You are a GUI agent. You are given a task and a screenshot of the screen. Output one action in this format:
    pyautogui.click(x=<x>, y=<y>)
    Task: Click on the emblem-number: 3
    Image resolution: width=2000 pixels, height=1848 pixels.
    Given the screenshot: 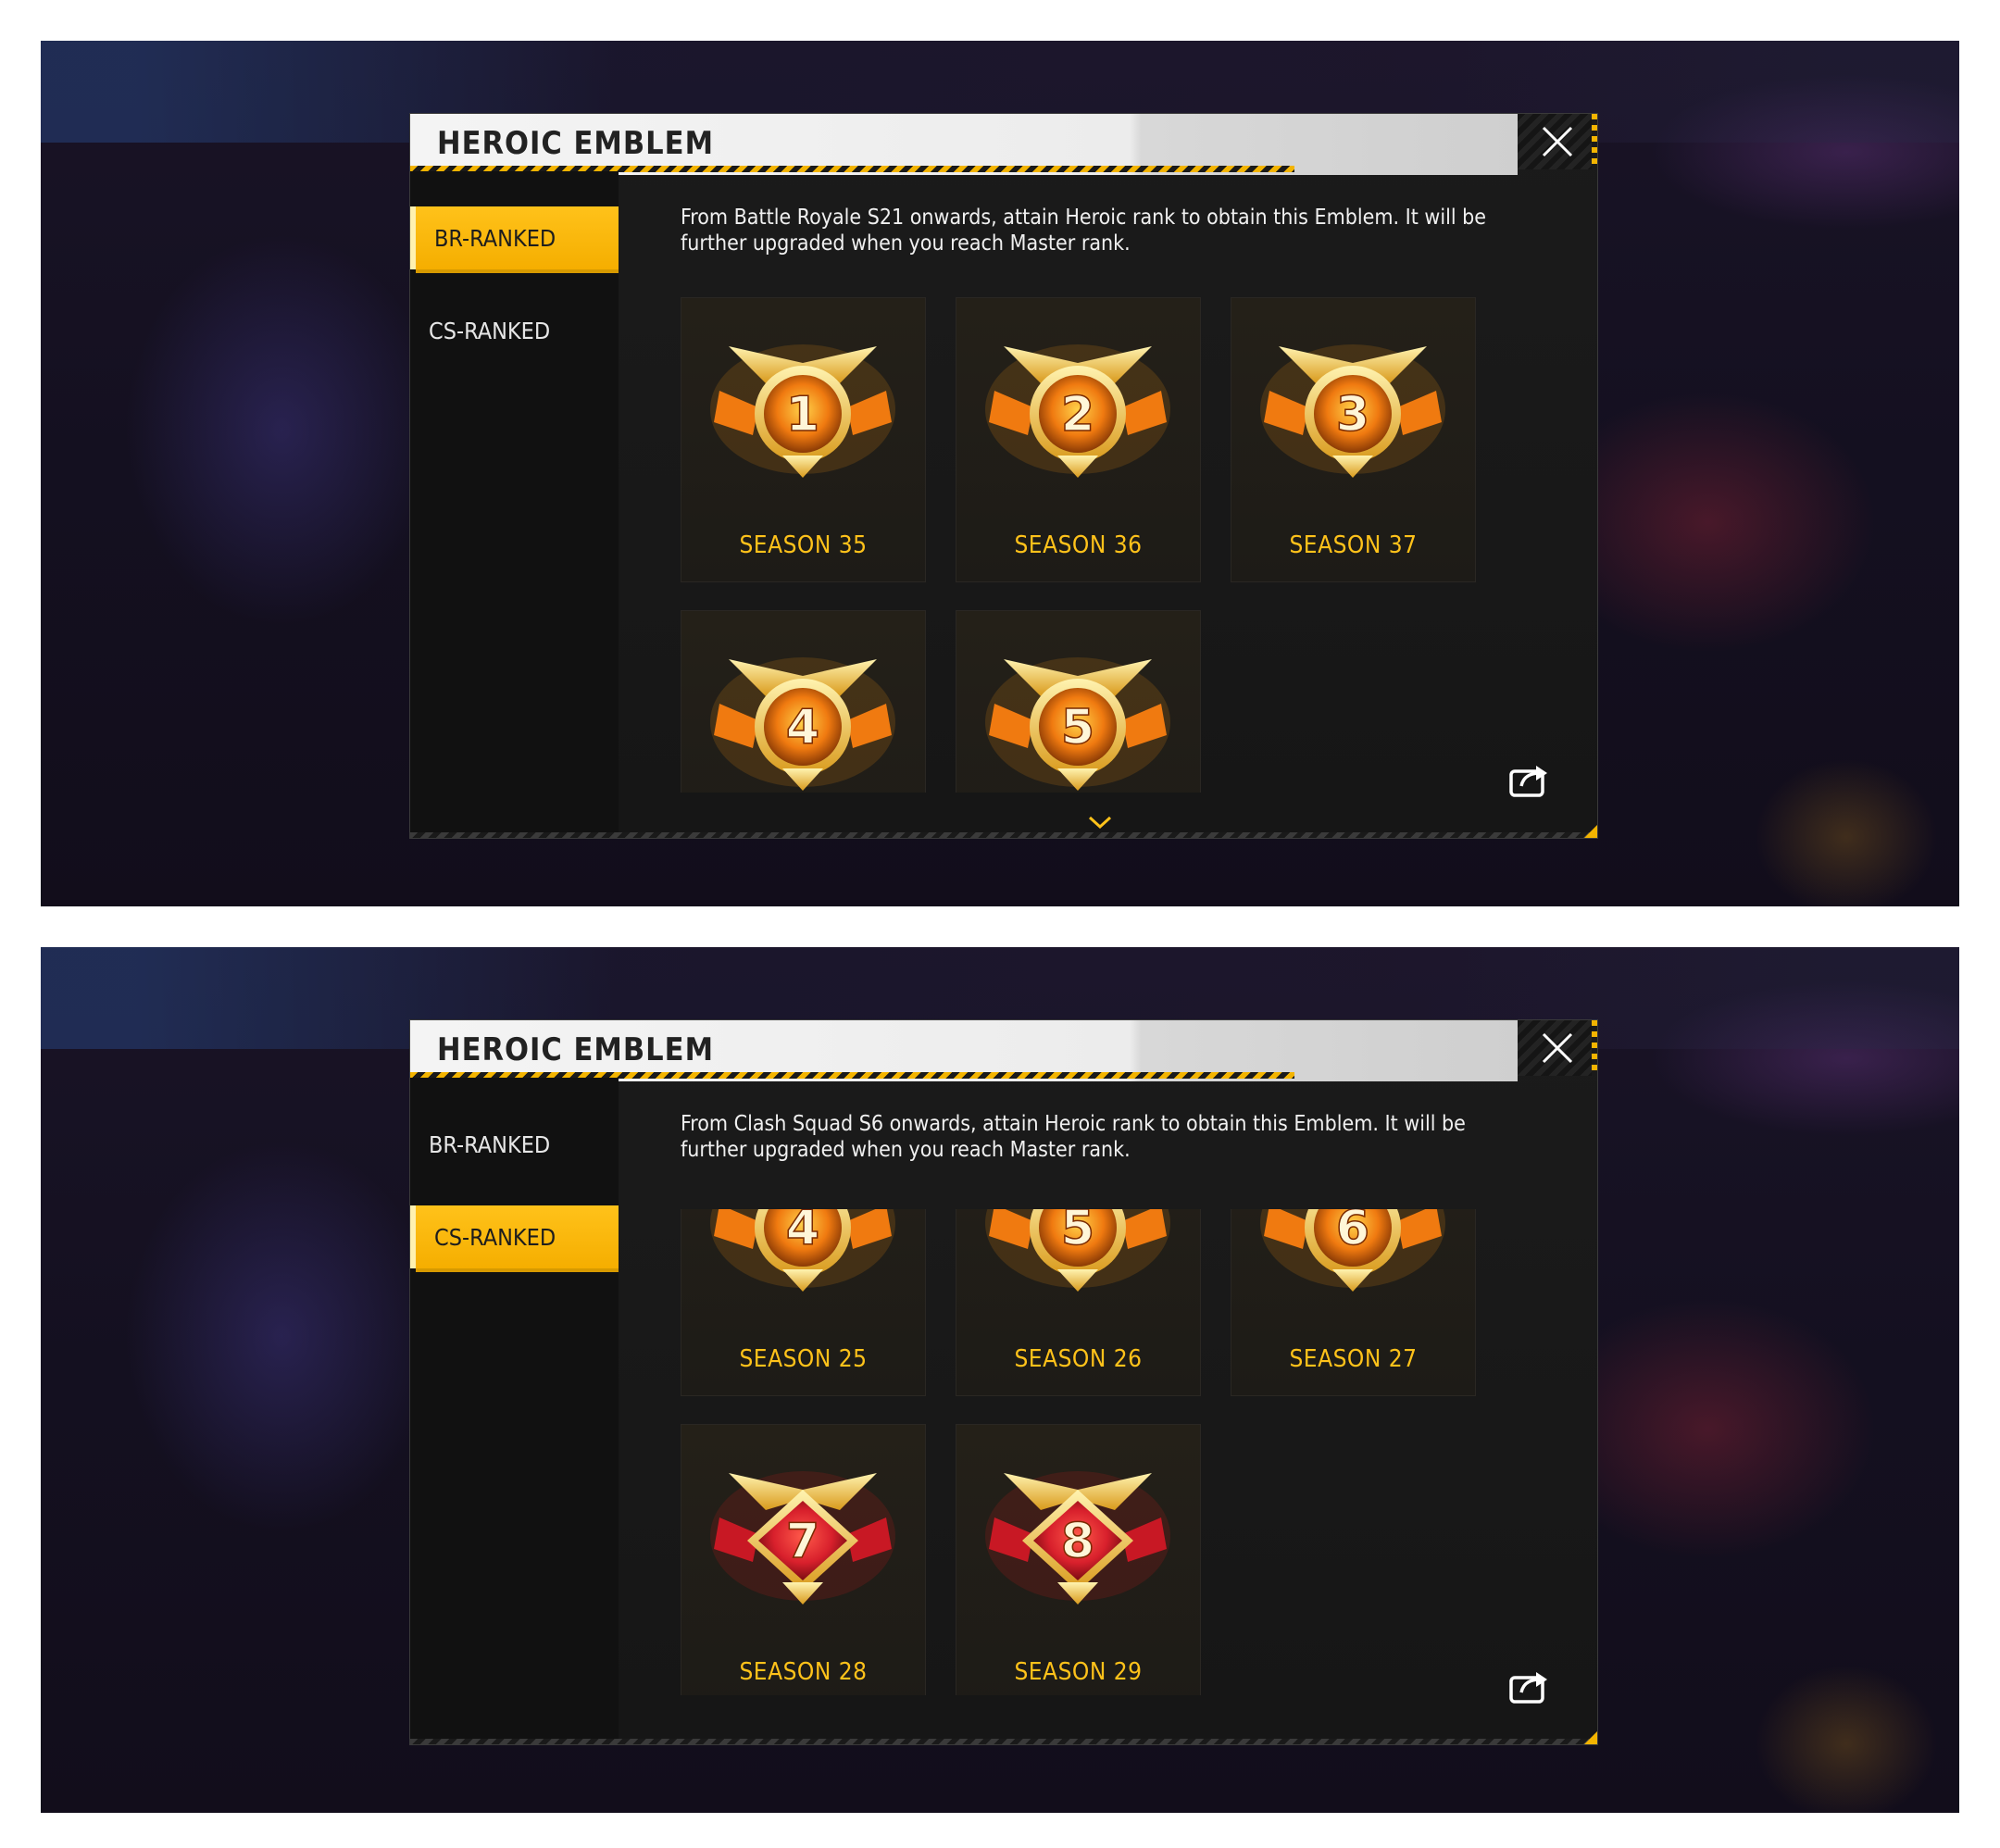 What is the action you would take?
    pyautogui.click(x=1352, y=415)
    